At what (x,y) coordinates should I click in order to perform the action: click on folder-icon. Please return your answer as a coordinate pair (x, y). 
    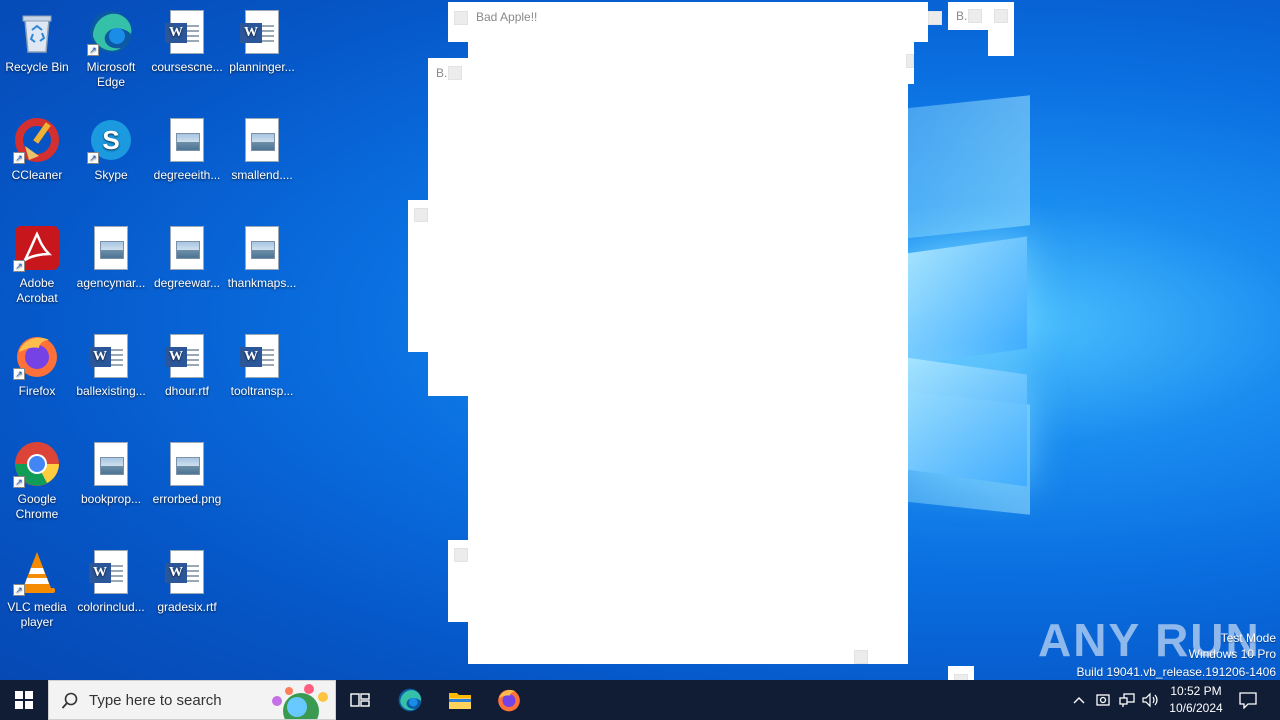
    Looking at the image, I should click on (460, 701).